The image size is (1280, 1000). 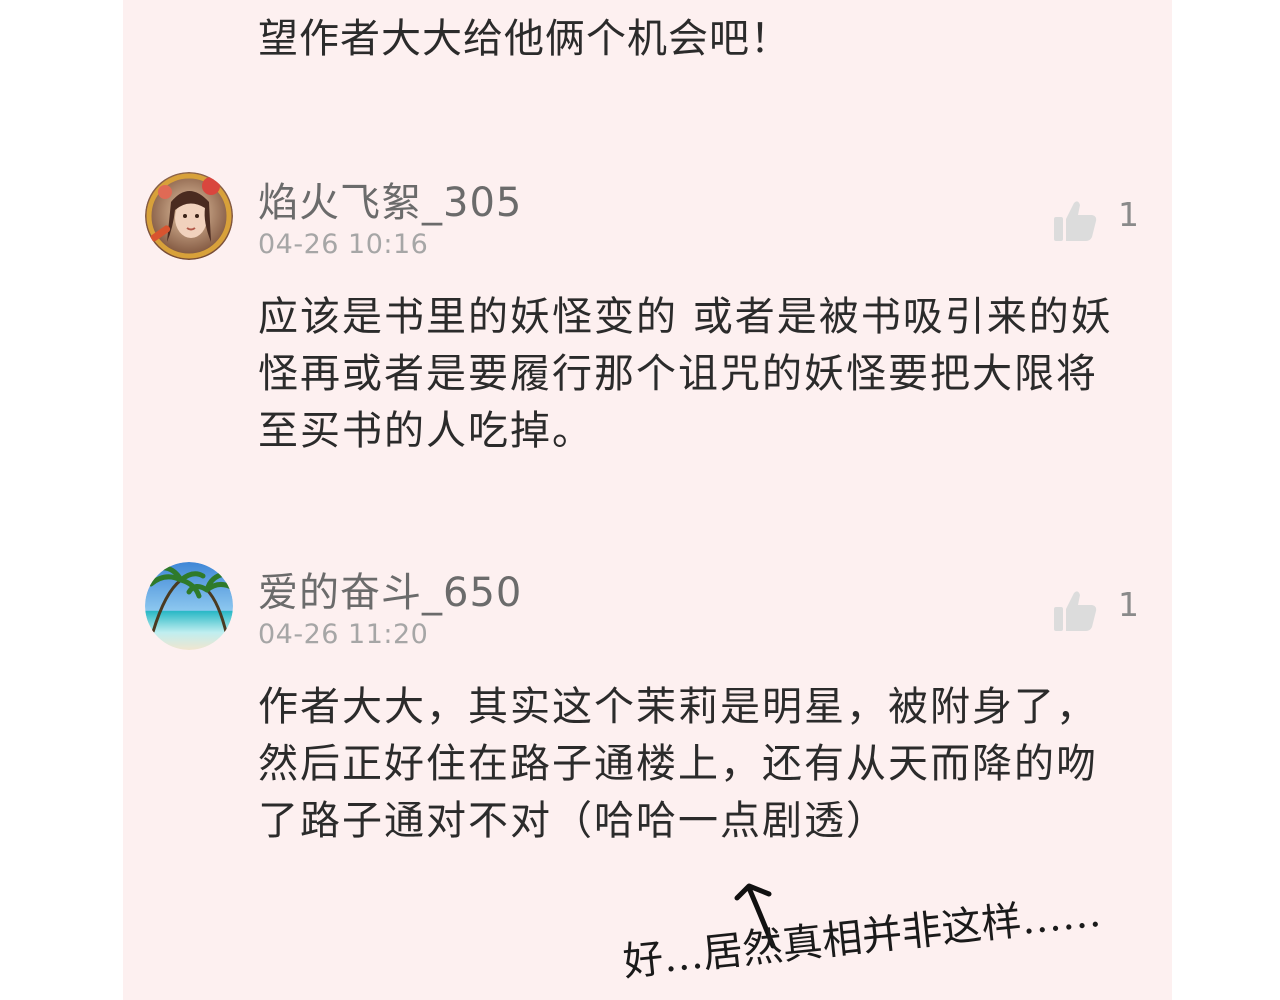 I want to click on timestamp: 04-26 10:16, so click(x=343, y=244).